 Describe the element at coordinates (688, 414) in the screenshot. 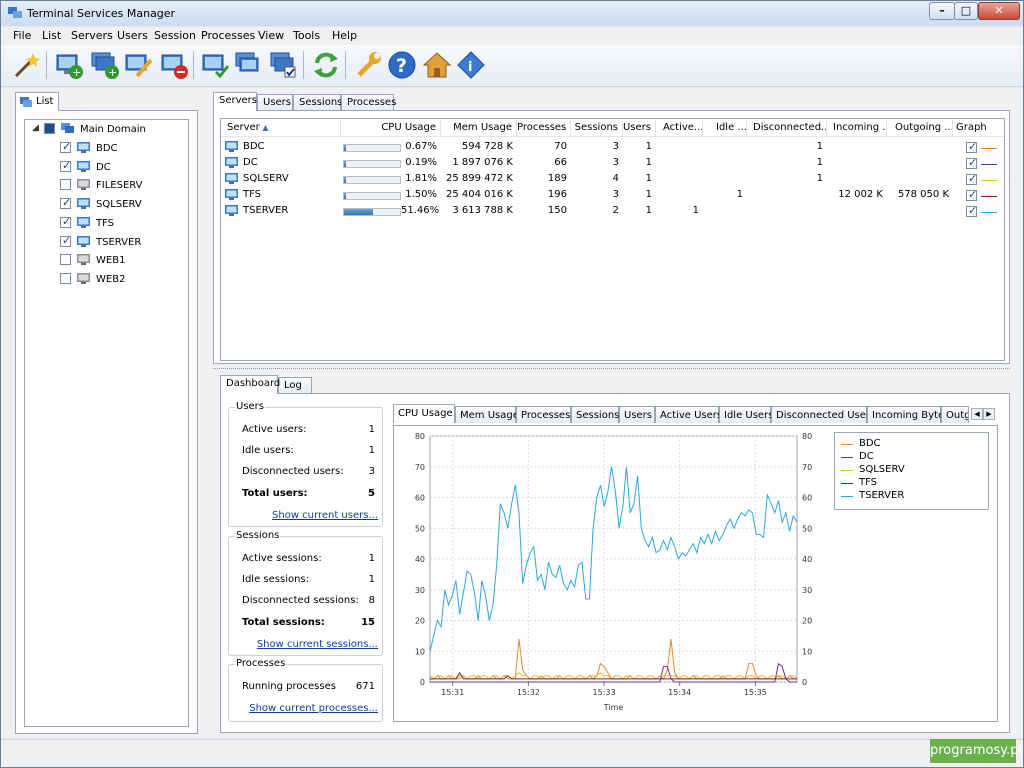

I see `chart-tab-active-users: Active Users` at that location.